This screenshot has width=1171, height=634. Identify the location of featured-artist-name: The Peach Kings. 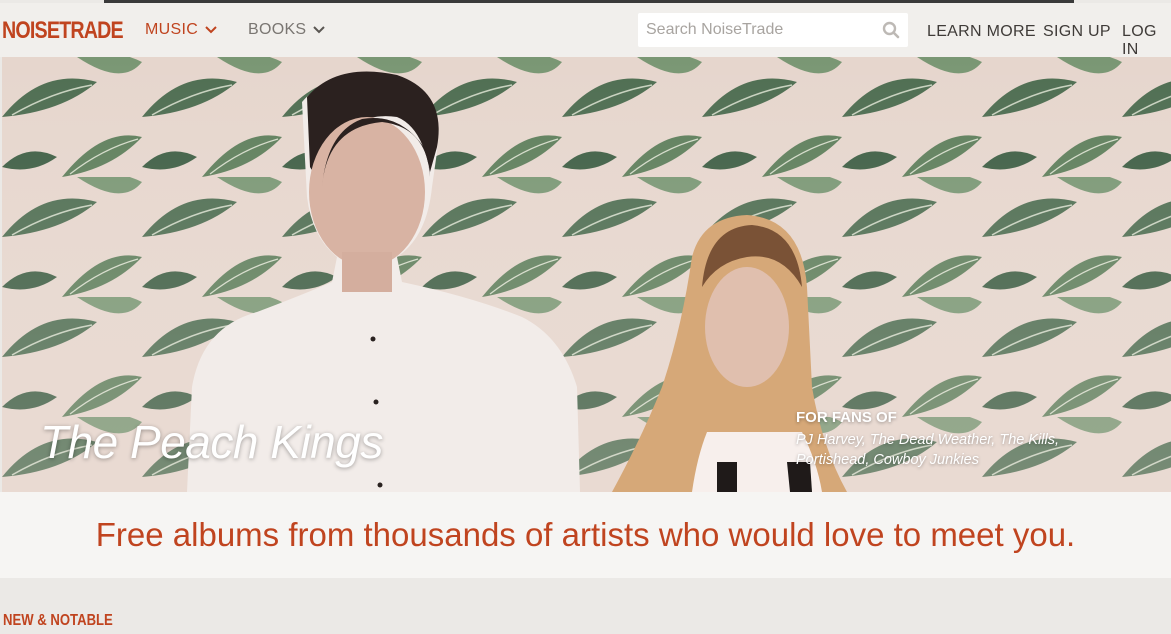
(211, 442).